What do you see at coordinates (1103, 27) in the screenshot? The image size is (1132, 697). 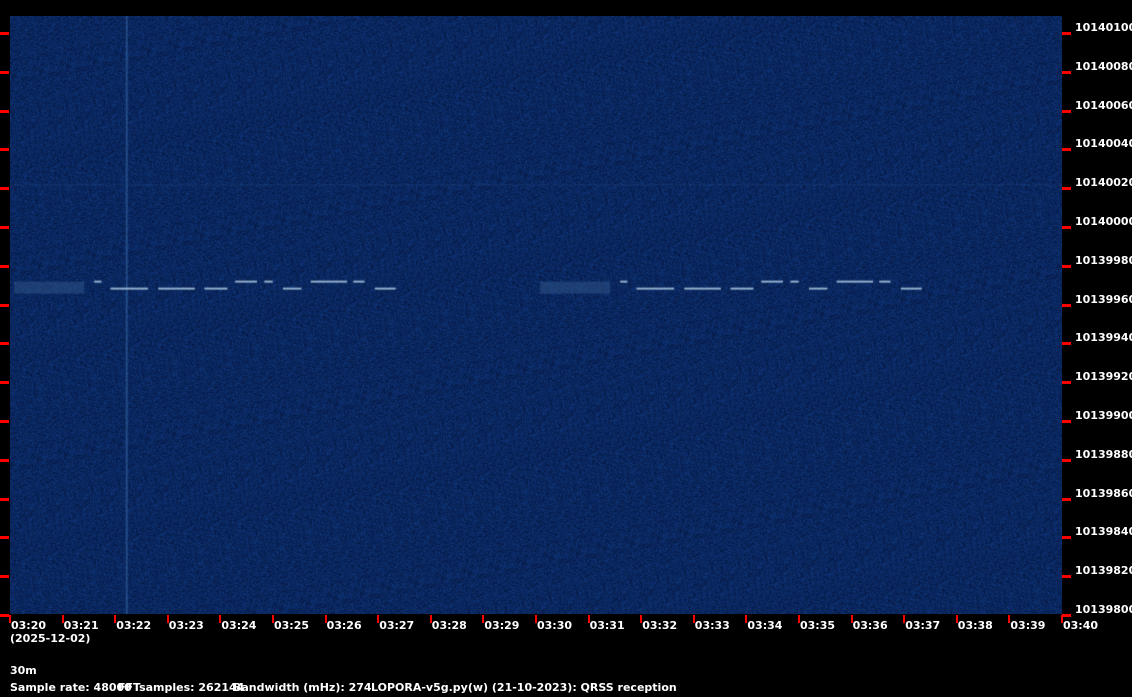 I see `y-tick-label: 10140100` at bounding box center [1103, 27].